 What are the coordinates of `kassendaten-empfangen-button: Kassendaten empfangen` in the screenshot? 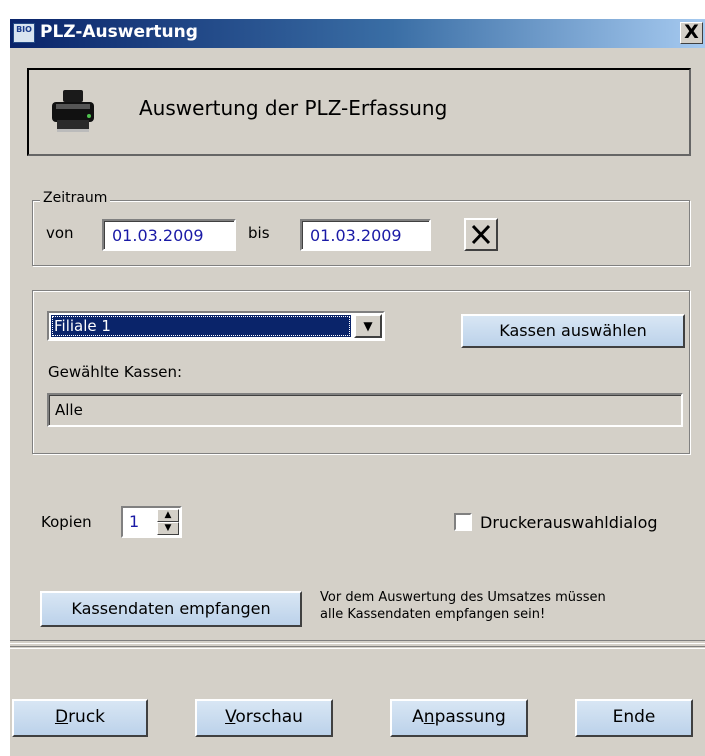 It's located at (171, 609).